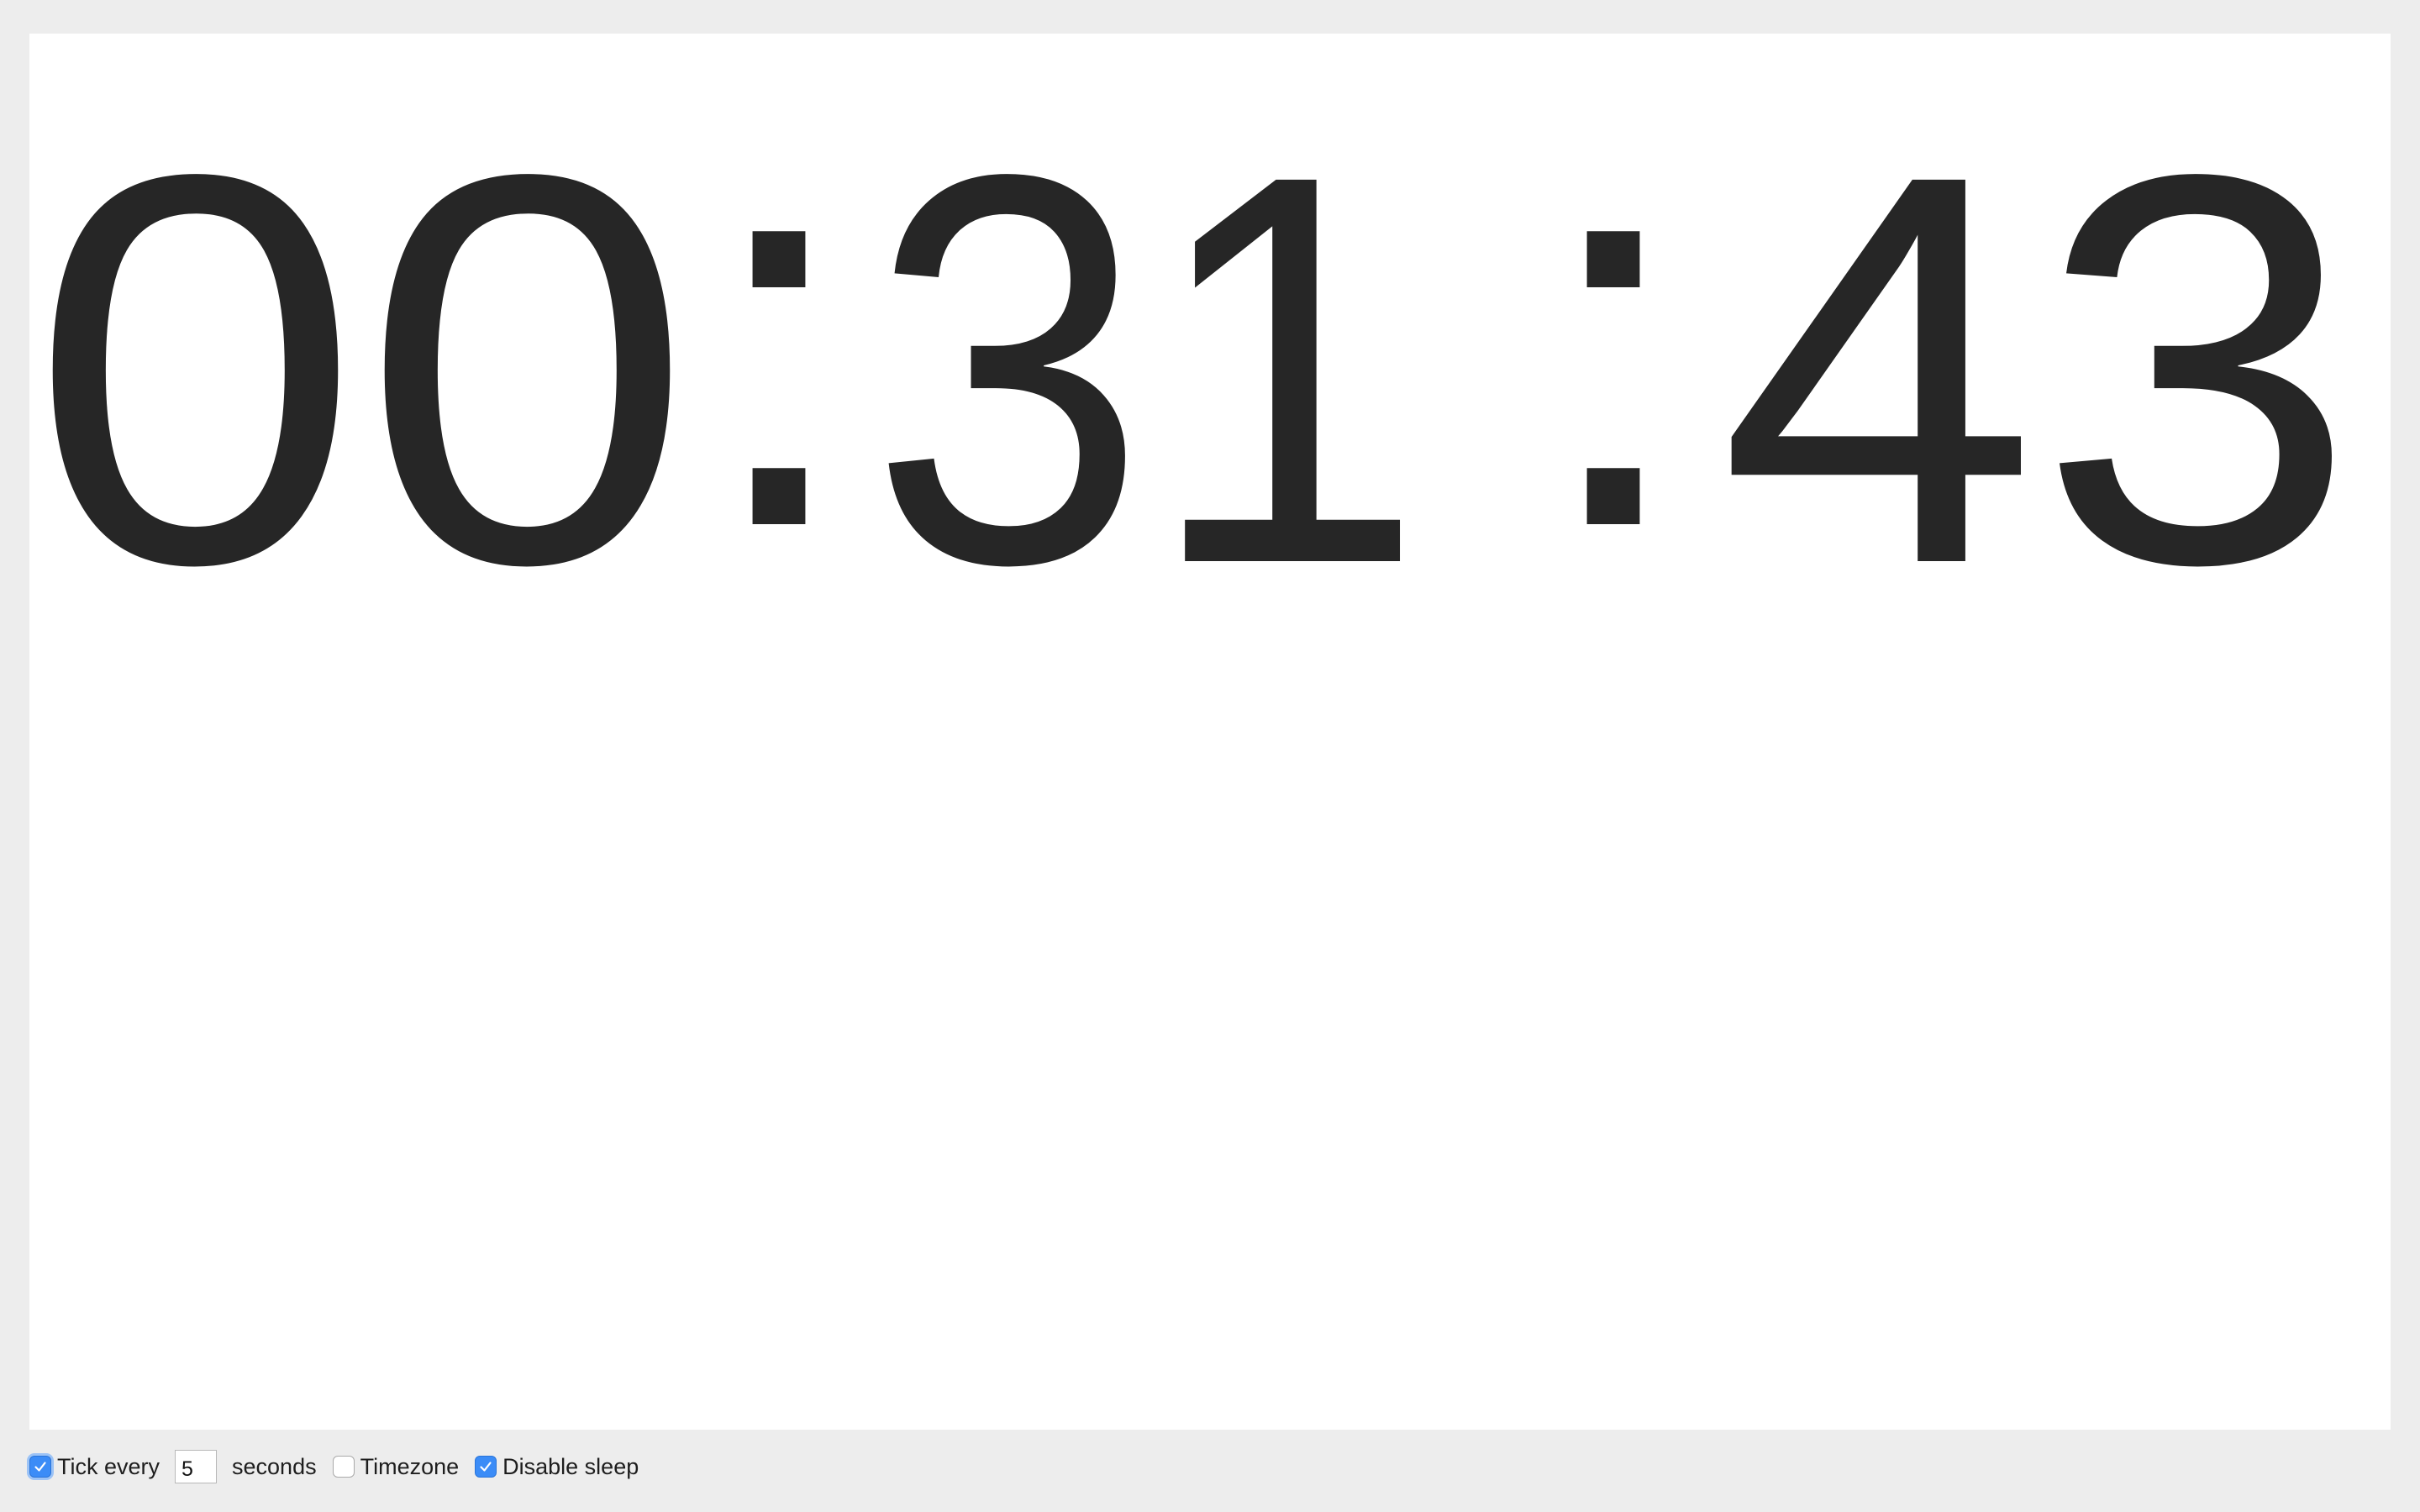 The width and height of the screenshot is (2420, 1512). I want to click on tick-checkbox, so click(40, 1467).